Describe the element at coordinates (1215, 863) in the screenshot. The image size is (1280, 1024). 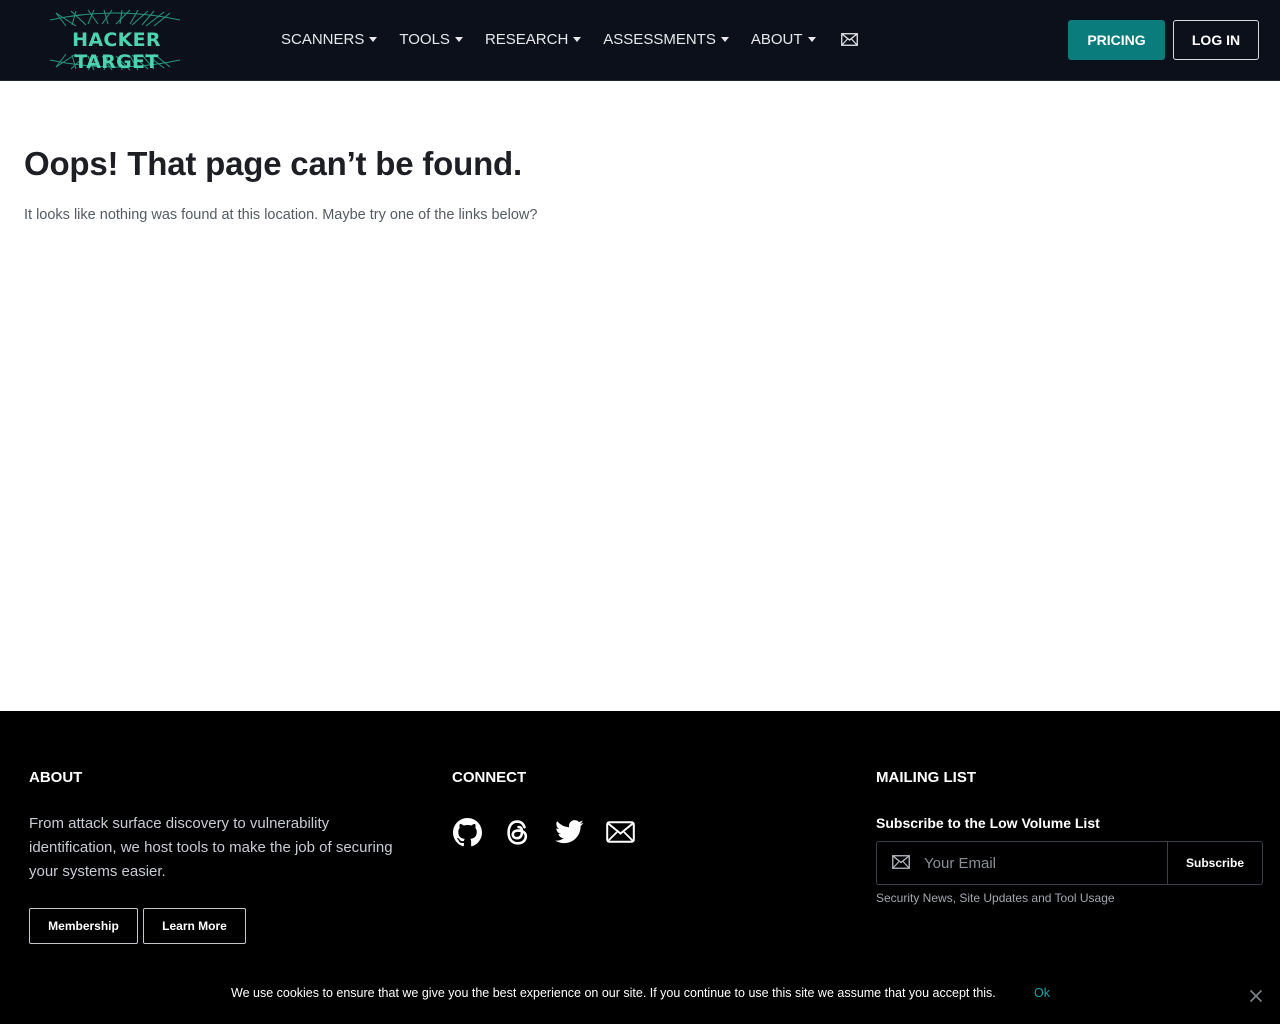
I see `subscribe-button: Subscribe` at that location.